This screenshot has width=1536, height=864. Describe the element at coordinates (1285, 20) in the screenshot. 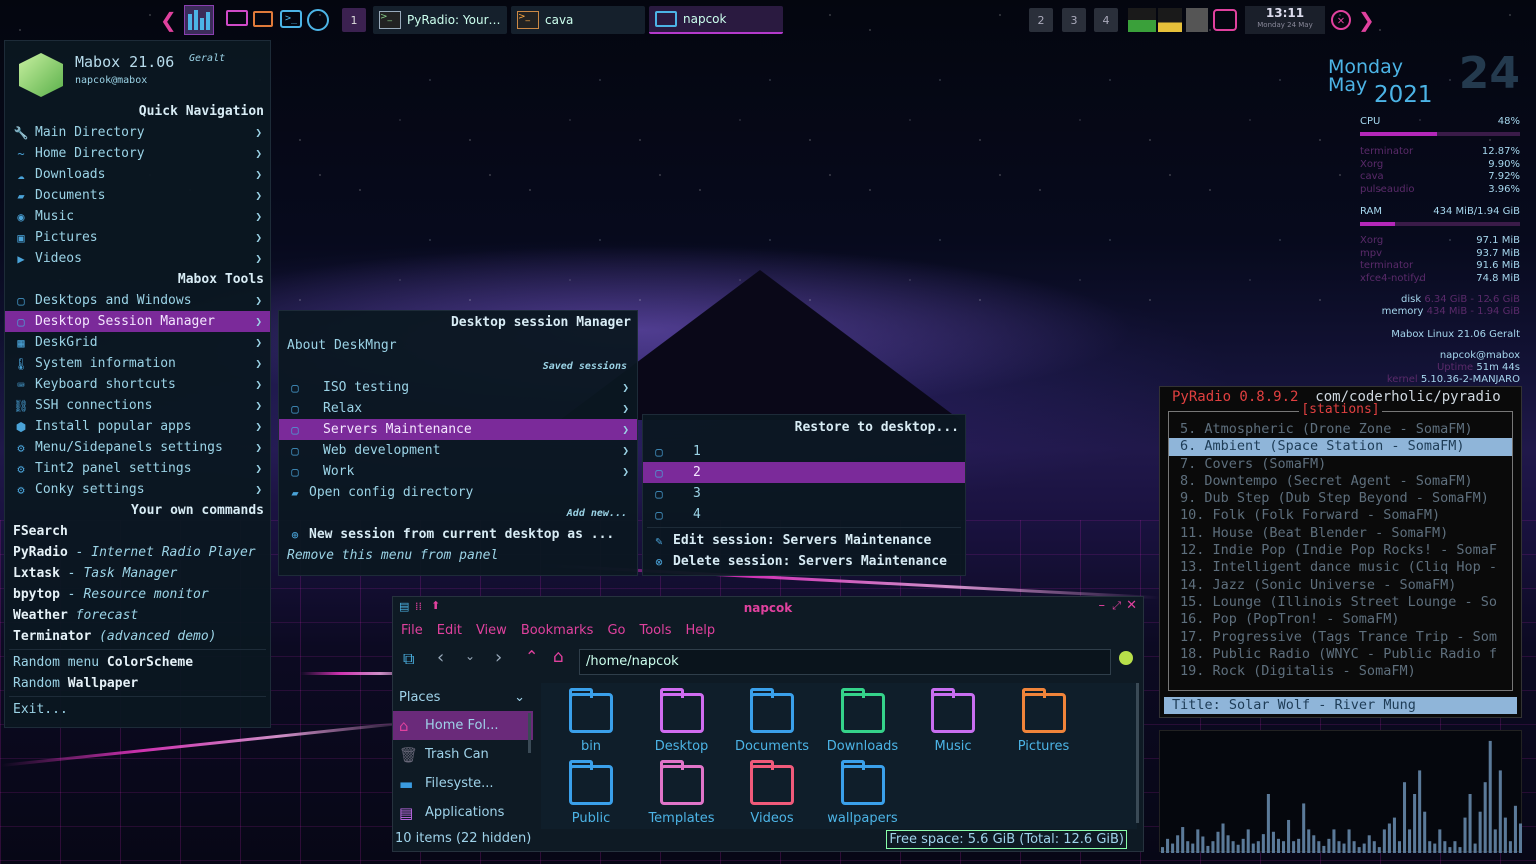

I see `clock: 13:11 Monday 24 May` at that location.